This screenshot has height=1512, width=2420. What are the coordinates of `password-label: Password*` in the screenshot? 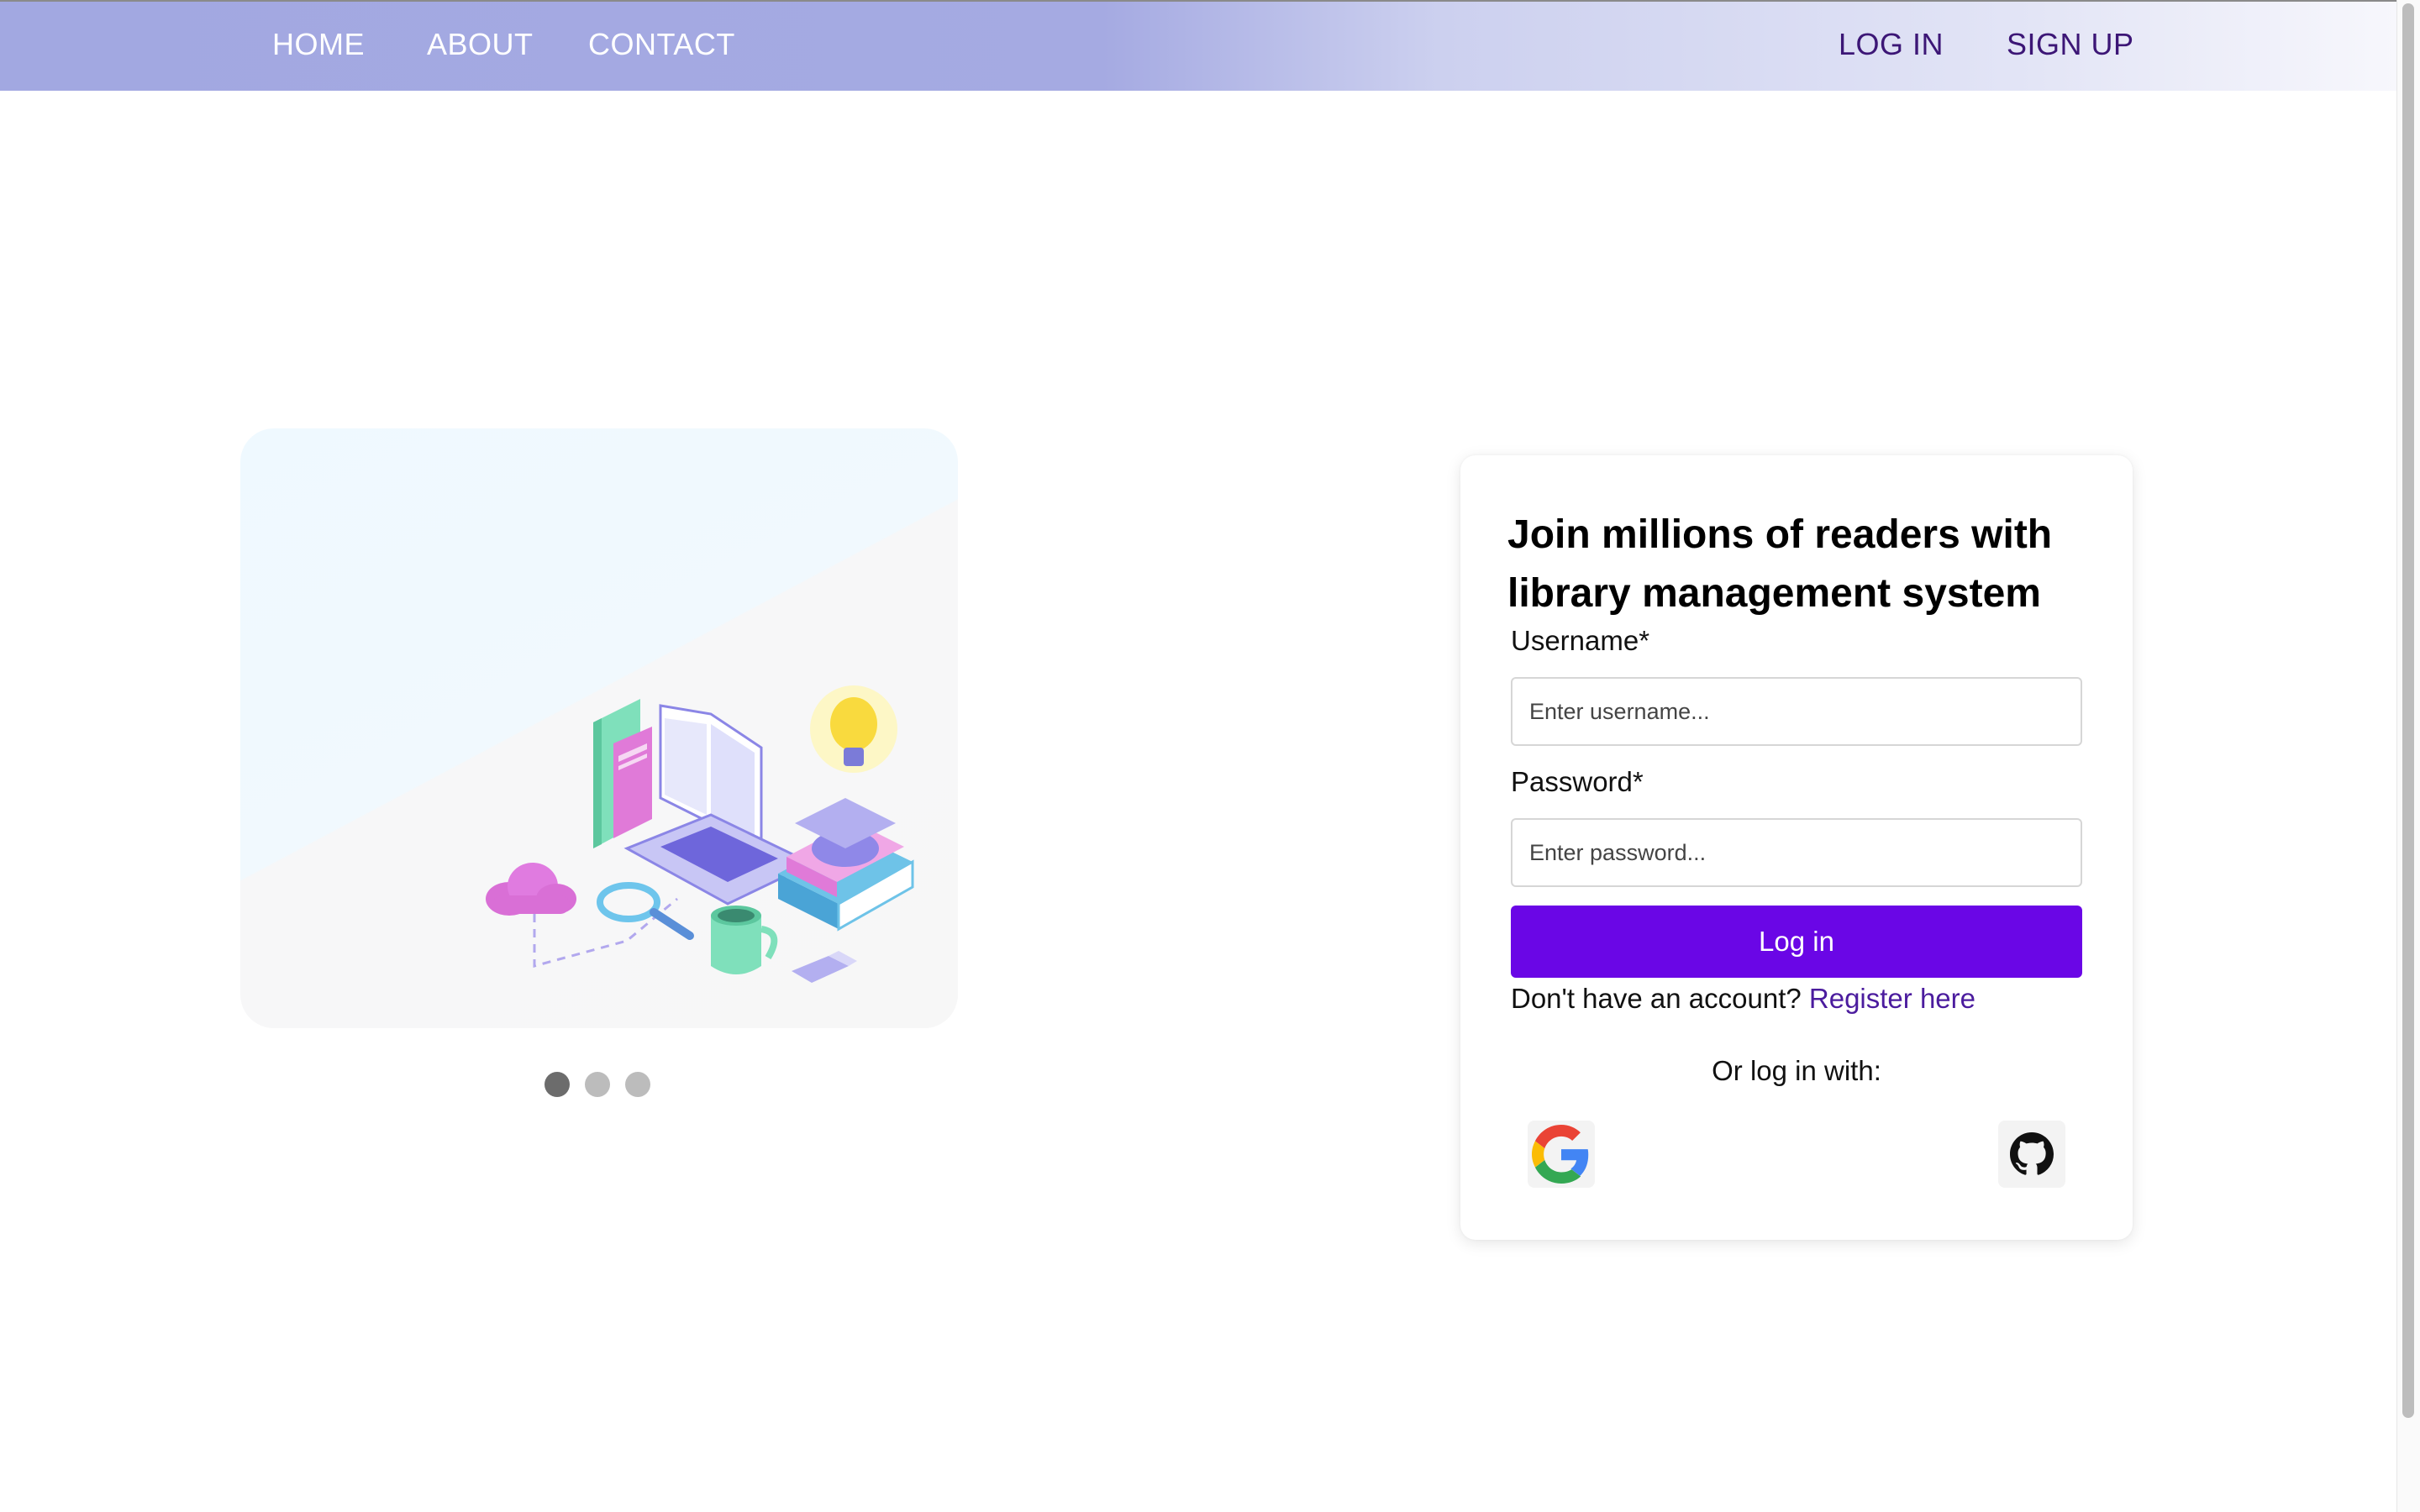 It's located at (1577, 781).